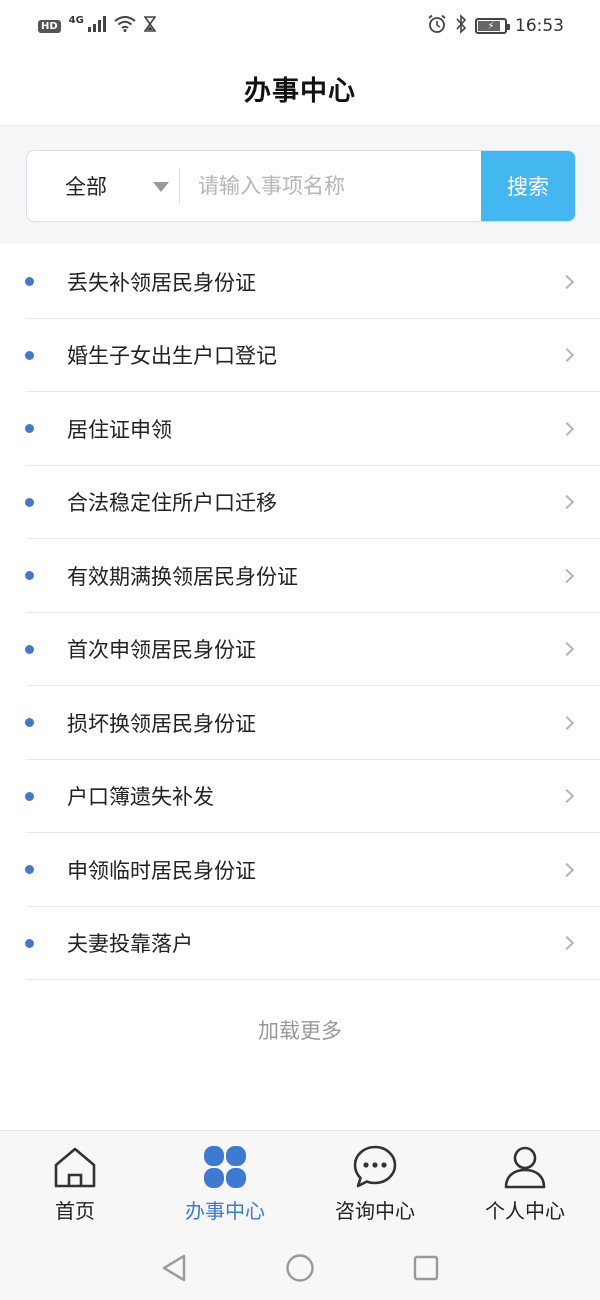 This screenshot has height=1300, width=600. Describe the element at coordinates (375, 1211) in the screenshot. I see `tab-label: 咨询中心` at that location.